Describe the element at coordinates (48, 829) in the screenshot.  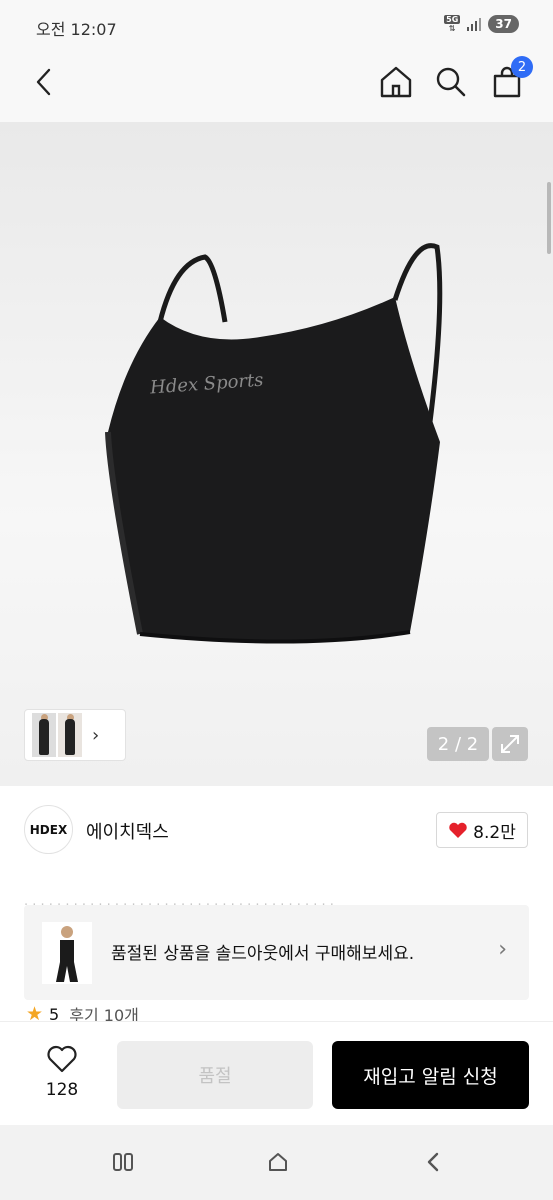
I see `brand-logo: HDEX` at that location.